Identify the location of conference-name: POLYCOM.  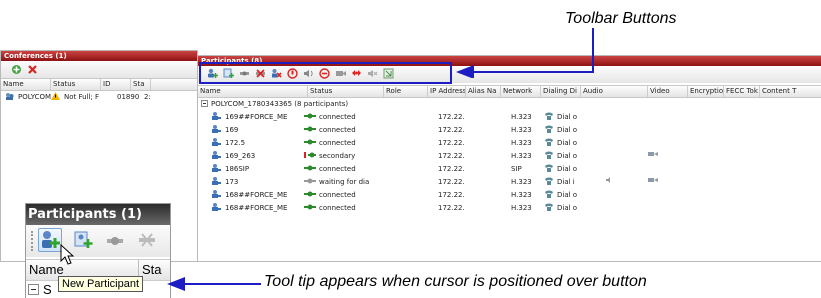
(35, 97).